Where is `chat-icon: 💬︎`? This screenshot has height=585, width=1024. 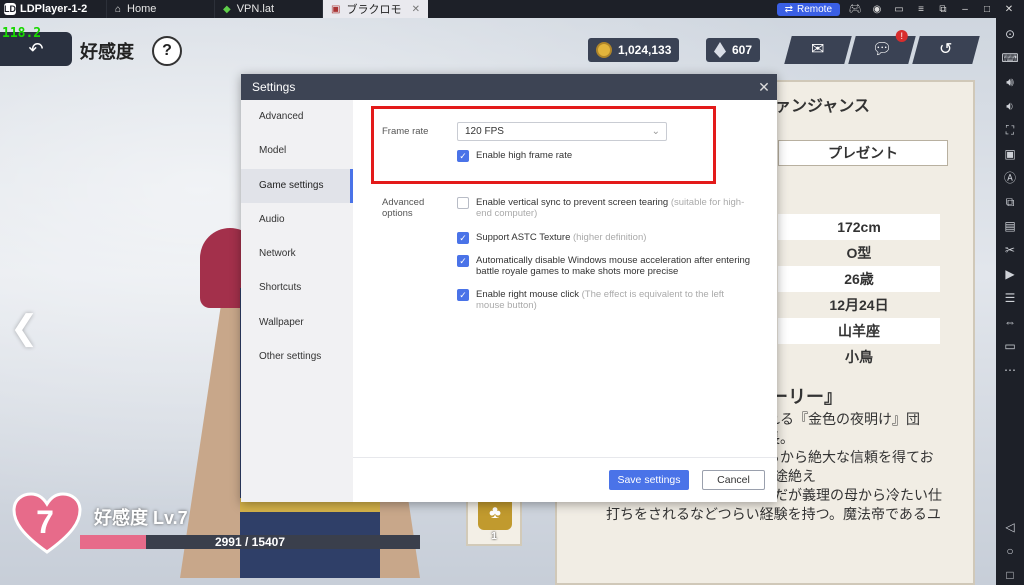
chat-icon: 💬︎ is located at coordinates (882, 49).